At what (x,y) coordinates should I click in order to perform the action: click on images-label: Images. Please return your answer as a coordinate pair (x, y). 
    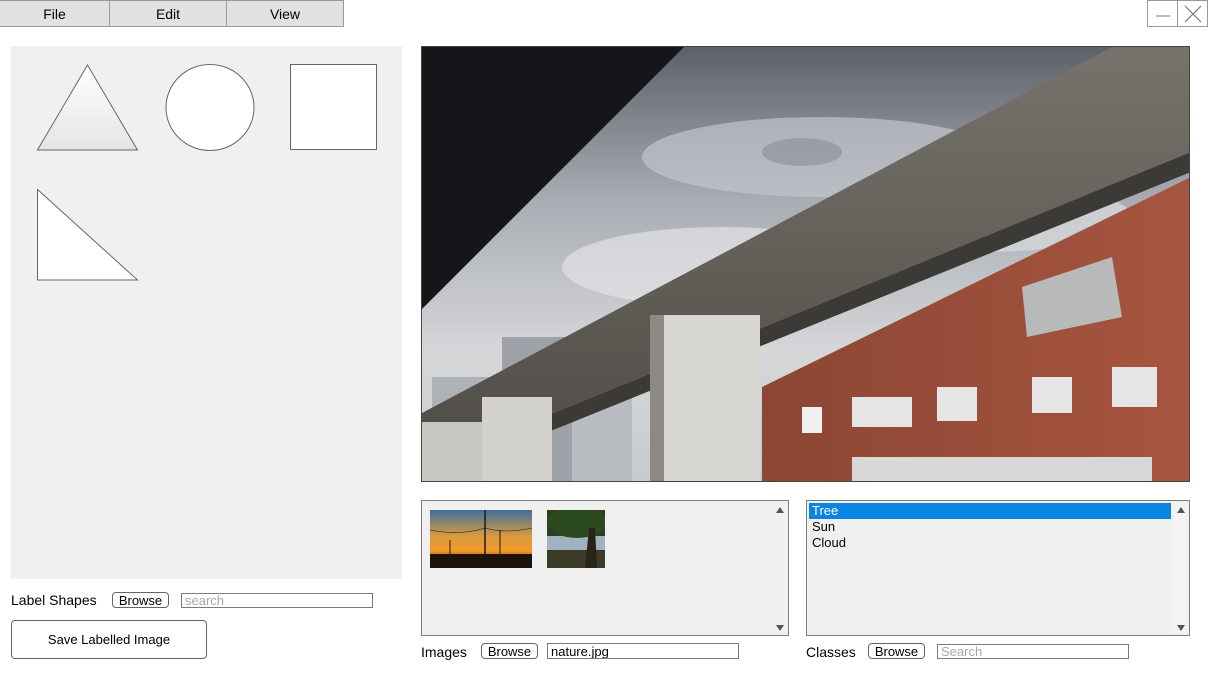
    Looking at the image, I should click on (444, 652).